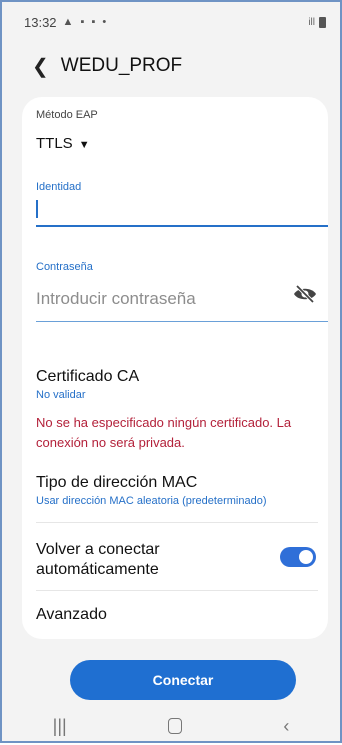  Describe the element at coordinates (175, 726) in the screenshot. I see `home-icon` at that location.